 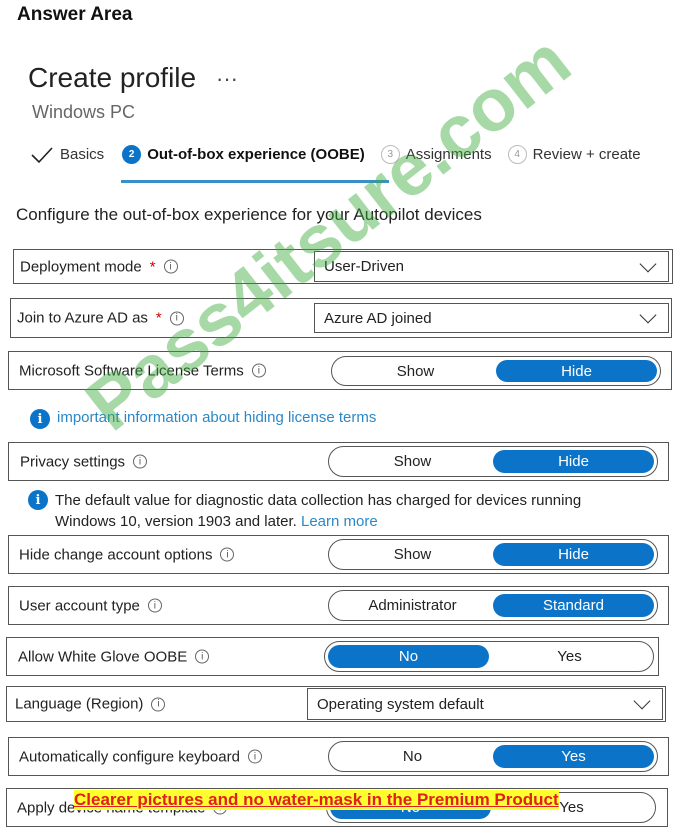 What do you see at coordinates (116, 554) in the screenshot?
I see `field-label: Hide change account options` at bounding box center [116, 554].